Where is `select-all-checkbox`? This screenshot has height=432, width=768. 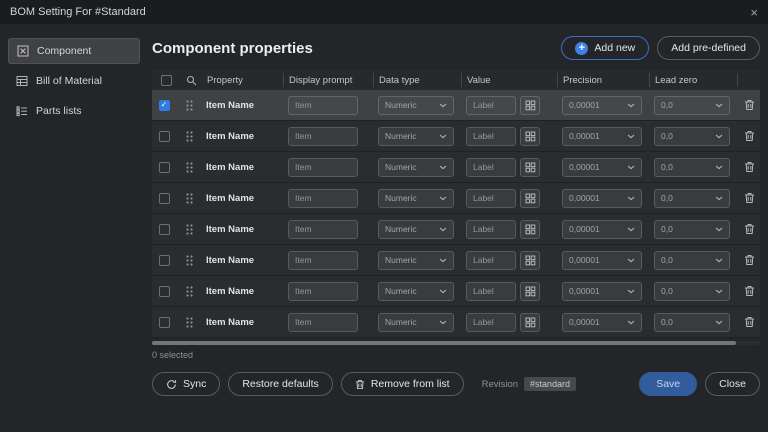 select-all-checkbox is located at coordinates (166, 80).